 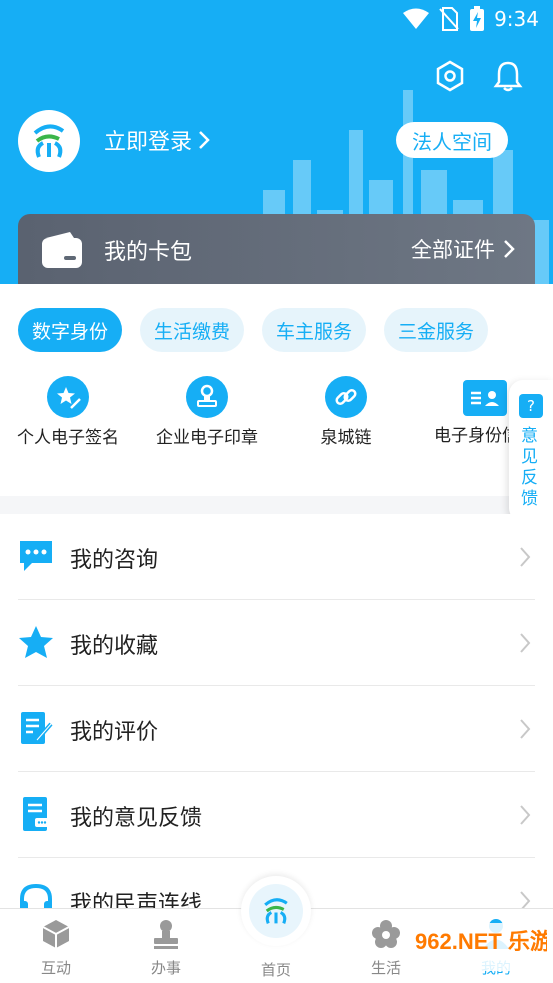 I want to click on menu-item-feedback: 我的意见反馈, so click(x=276, y=815).